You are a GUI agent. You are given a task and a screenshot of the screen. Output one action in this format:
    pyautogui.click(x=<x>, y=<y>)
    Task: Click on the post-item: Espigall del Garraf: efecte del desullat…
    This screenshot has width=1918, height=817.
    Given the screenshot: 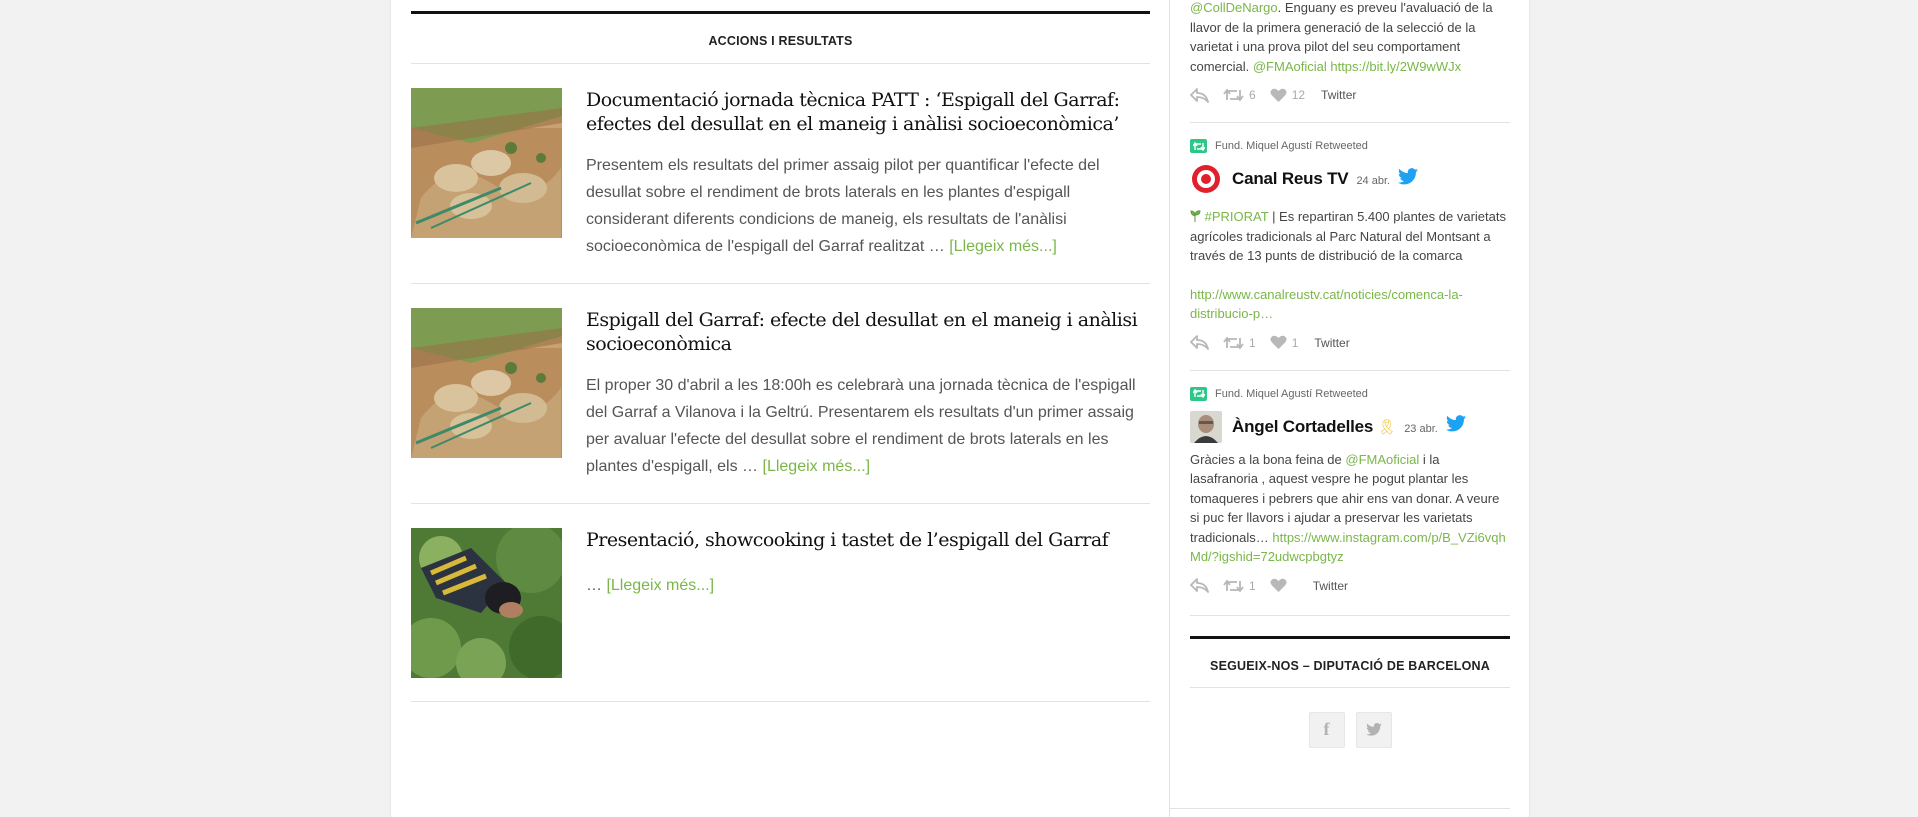 What is the action you would take?
    pyautogui.click(x=780, y=394)
    